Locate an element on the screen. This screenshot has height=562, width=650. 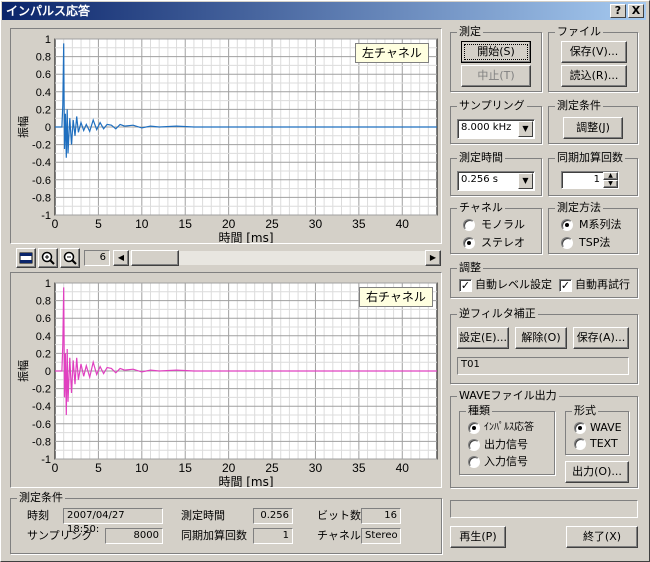
kind-output-radio is located at coordinates (474, 445).